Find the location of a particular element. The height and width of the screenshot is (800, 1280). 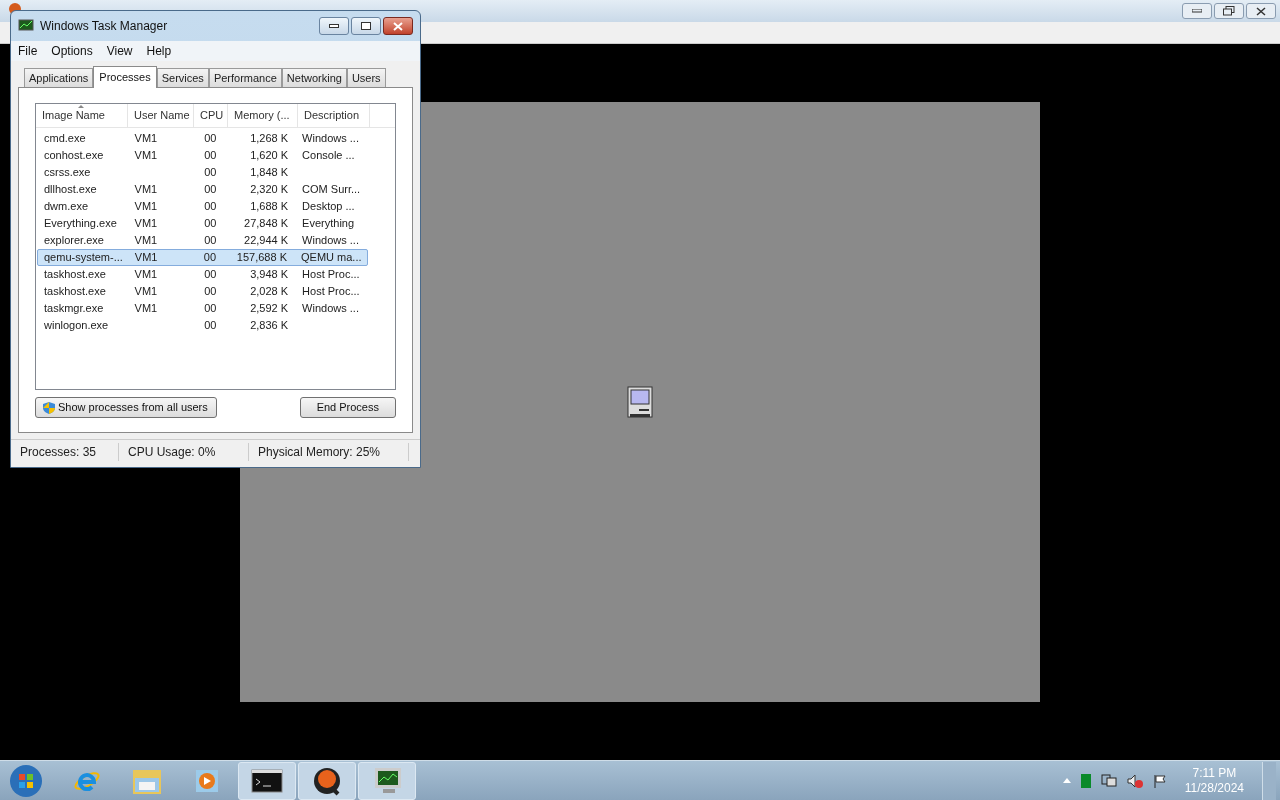

table-cell: taskmgr.exe is located at coordinates (74, 308).